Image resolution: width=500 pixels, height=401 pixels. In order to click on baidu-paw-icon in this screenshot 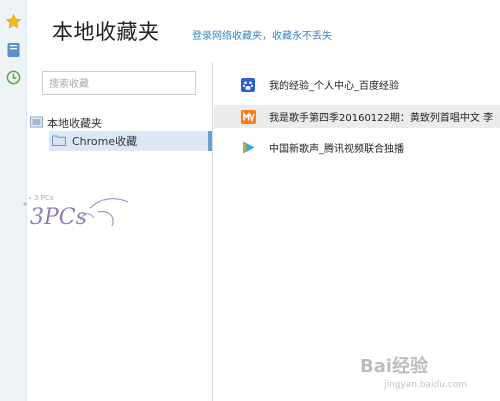, I will do `click(248, 85)`.